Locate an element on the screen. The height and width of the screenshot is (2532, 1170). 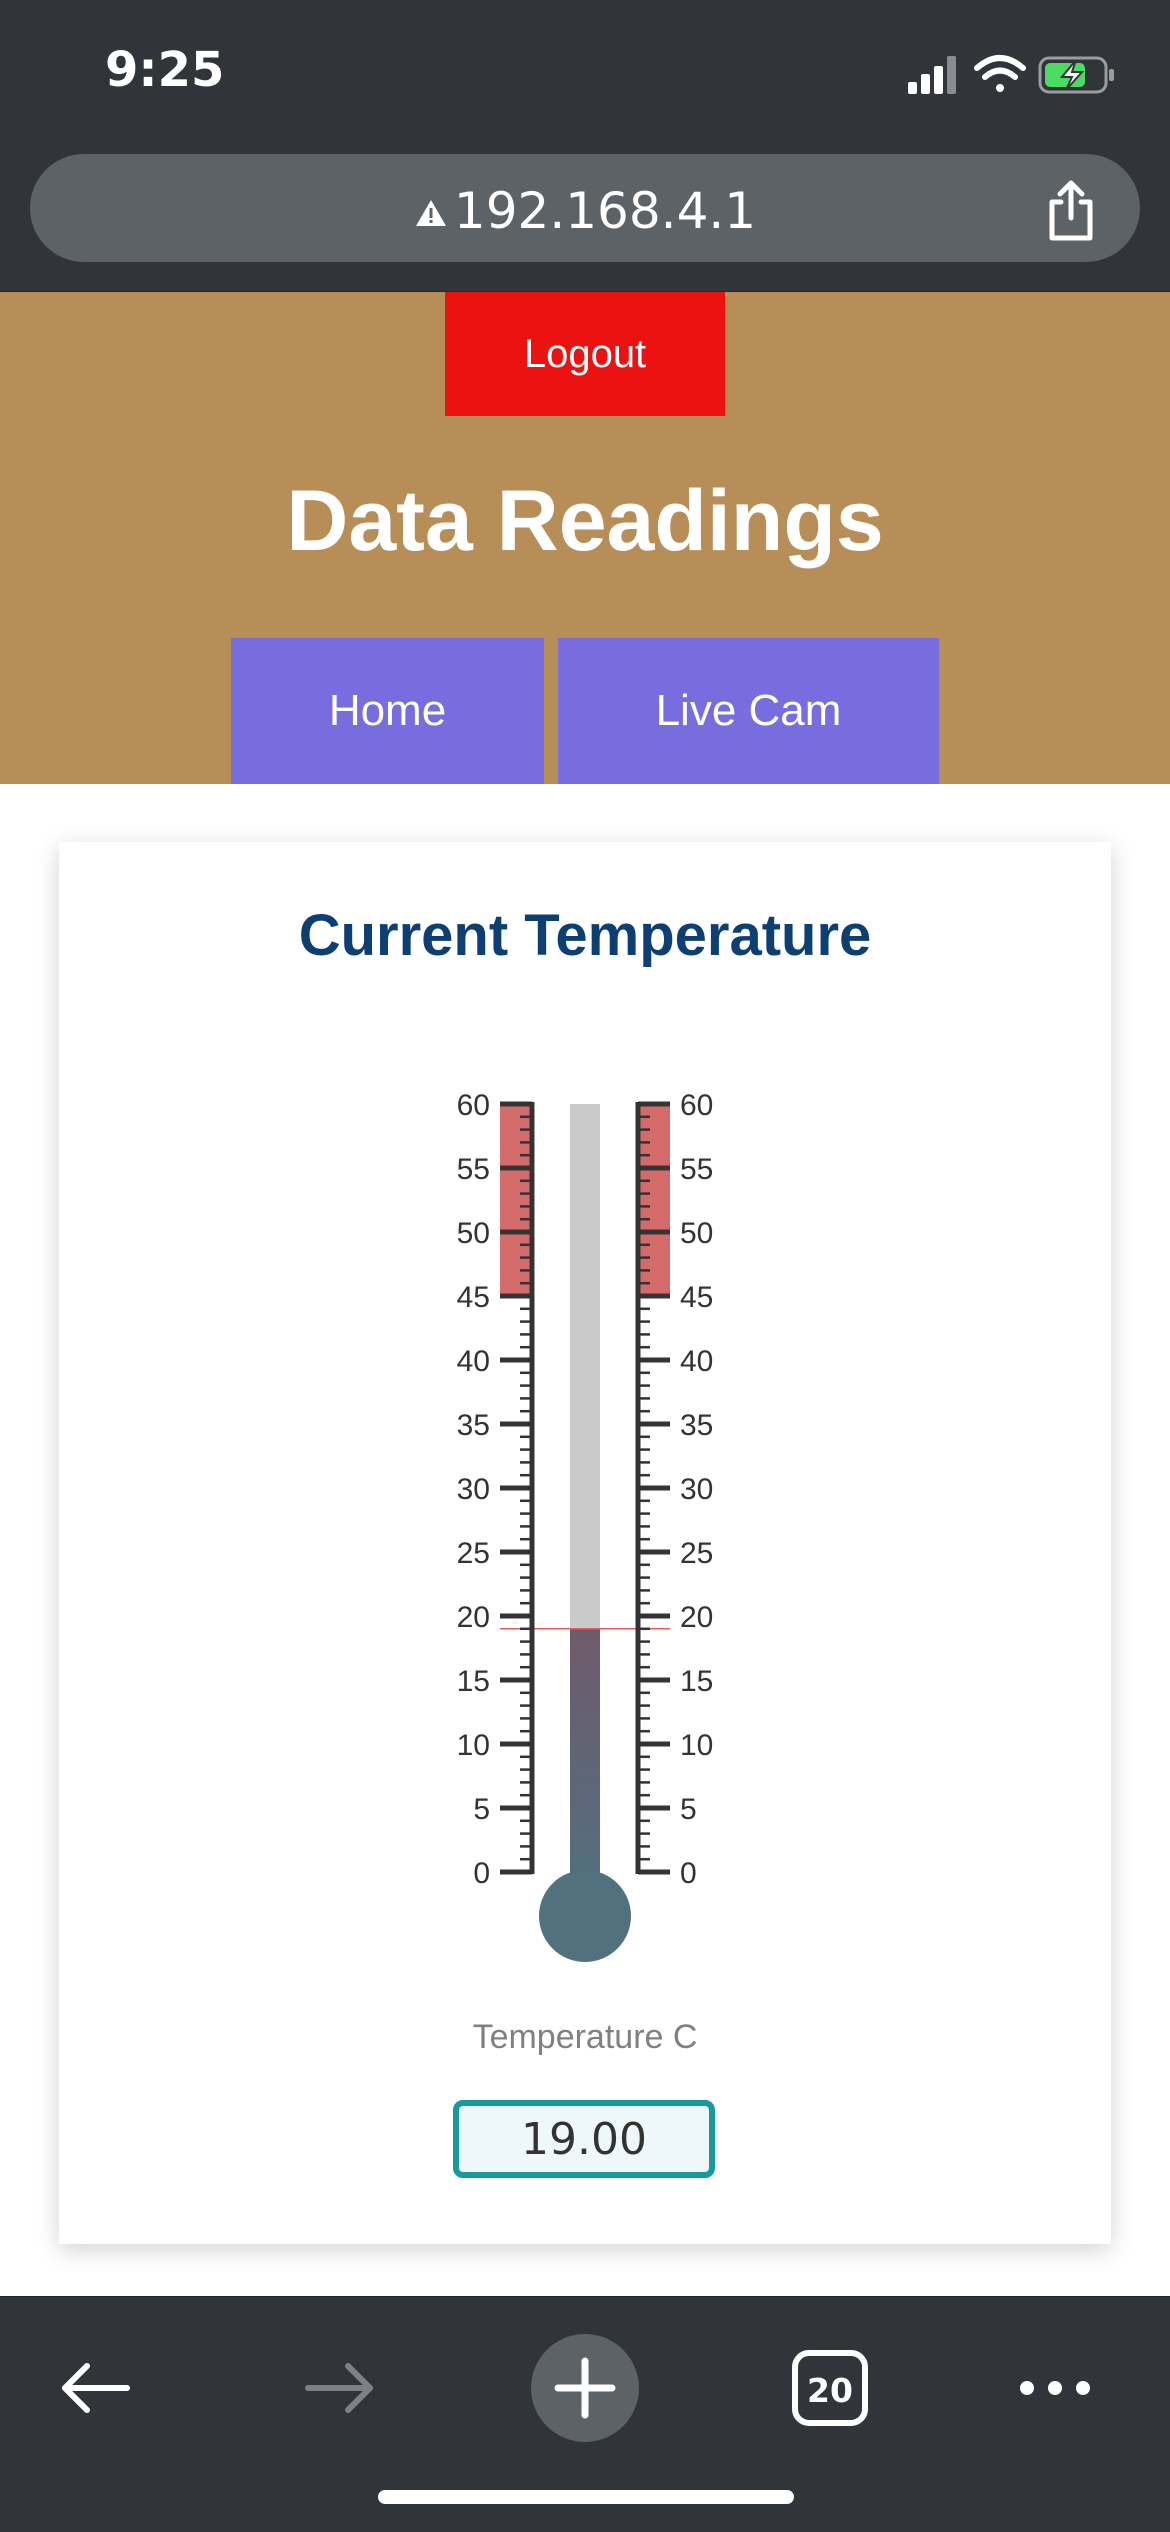
tabs-button: 20 is located at coordinates (830, 2388).